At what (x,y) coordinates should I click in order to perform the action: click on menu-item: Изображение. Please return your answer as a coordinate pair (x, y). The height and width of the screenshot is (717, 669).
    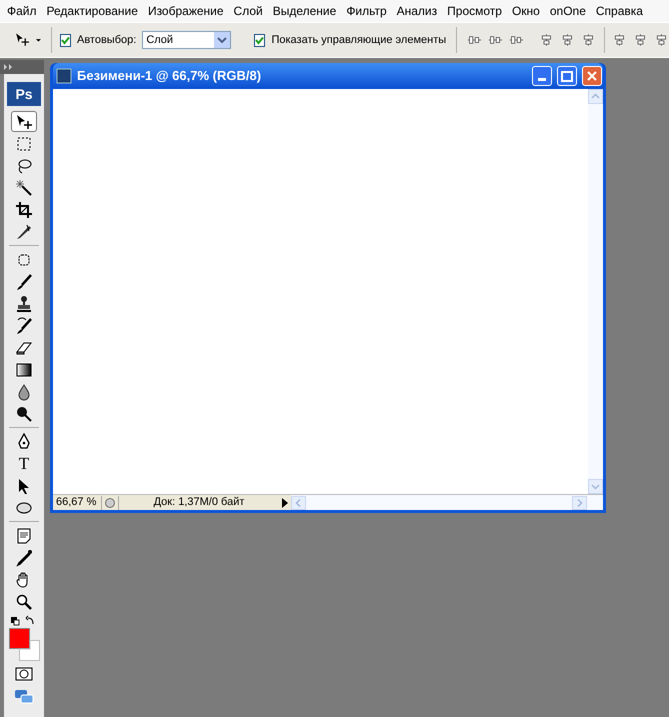
    Looking at the image, I should click on (185, 11).